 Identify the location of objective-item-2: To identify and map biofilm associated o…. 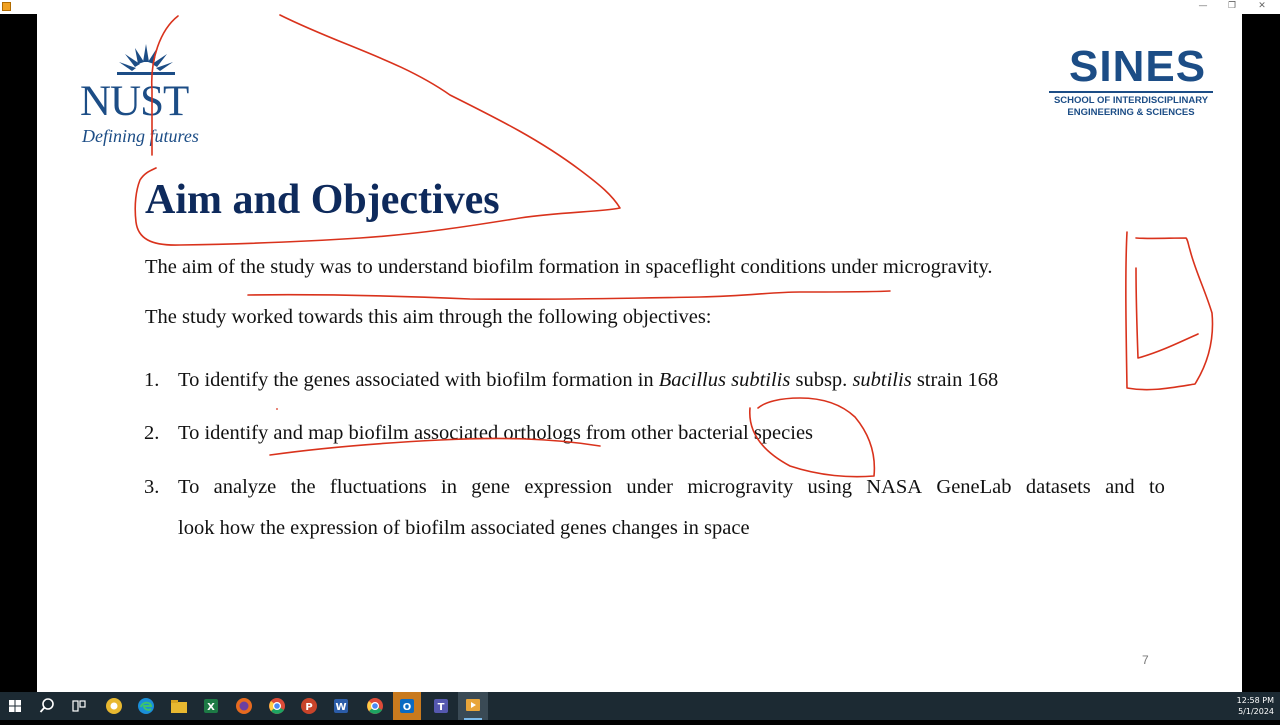
(496, 433).